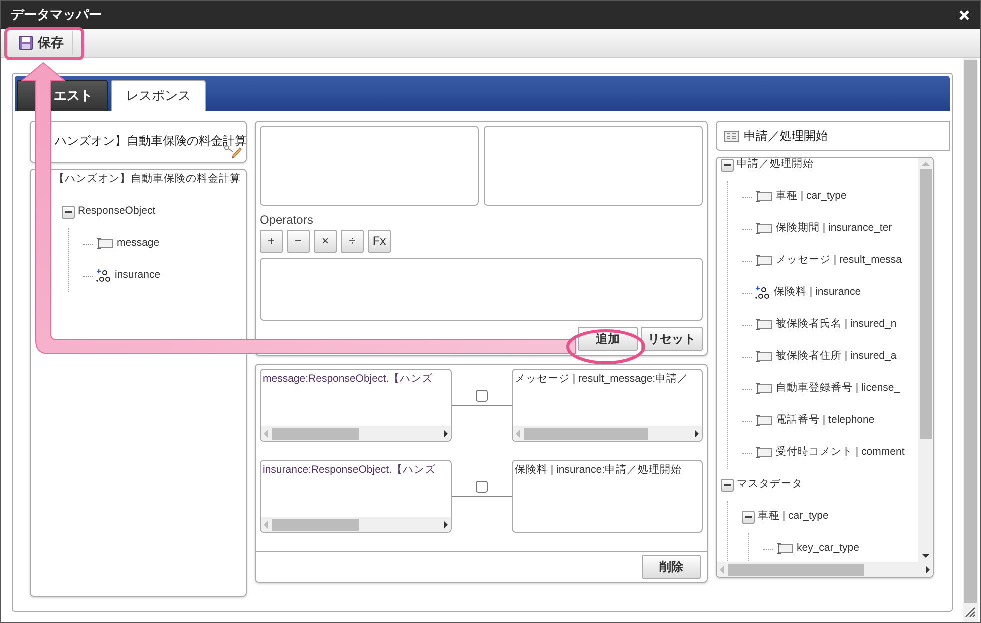  I want to click on delete-button: 削除, so click(671, 567).